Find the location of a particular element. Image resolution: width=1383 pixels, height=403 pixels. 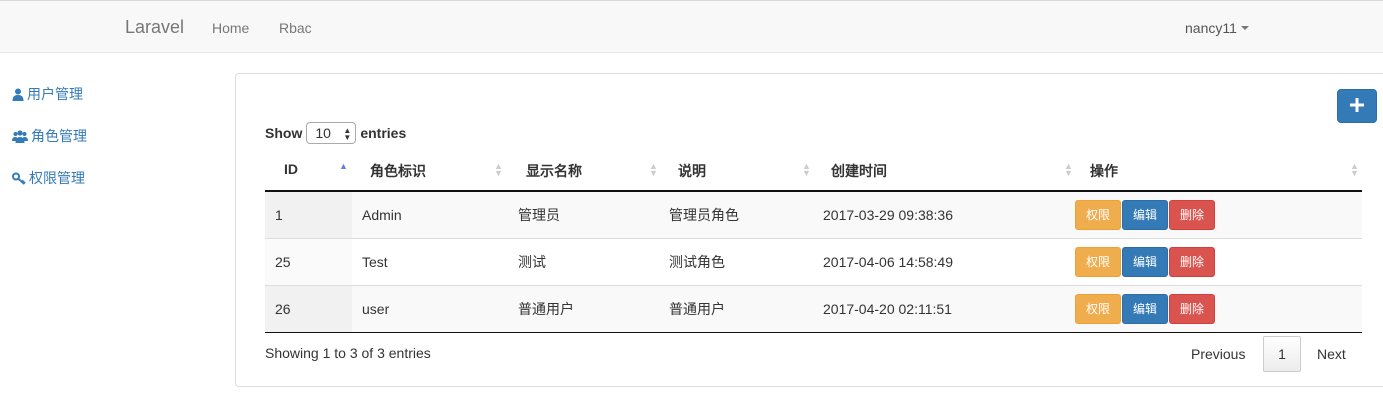

user-name: nancy11 is located at coordinates (1211, 28).